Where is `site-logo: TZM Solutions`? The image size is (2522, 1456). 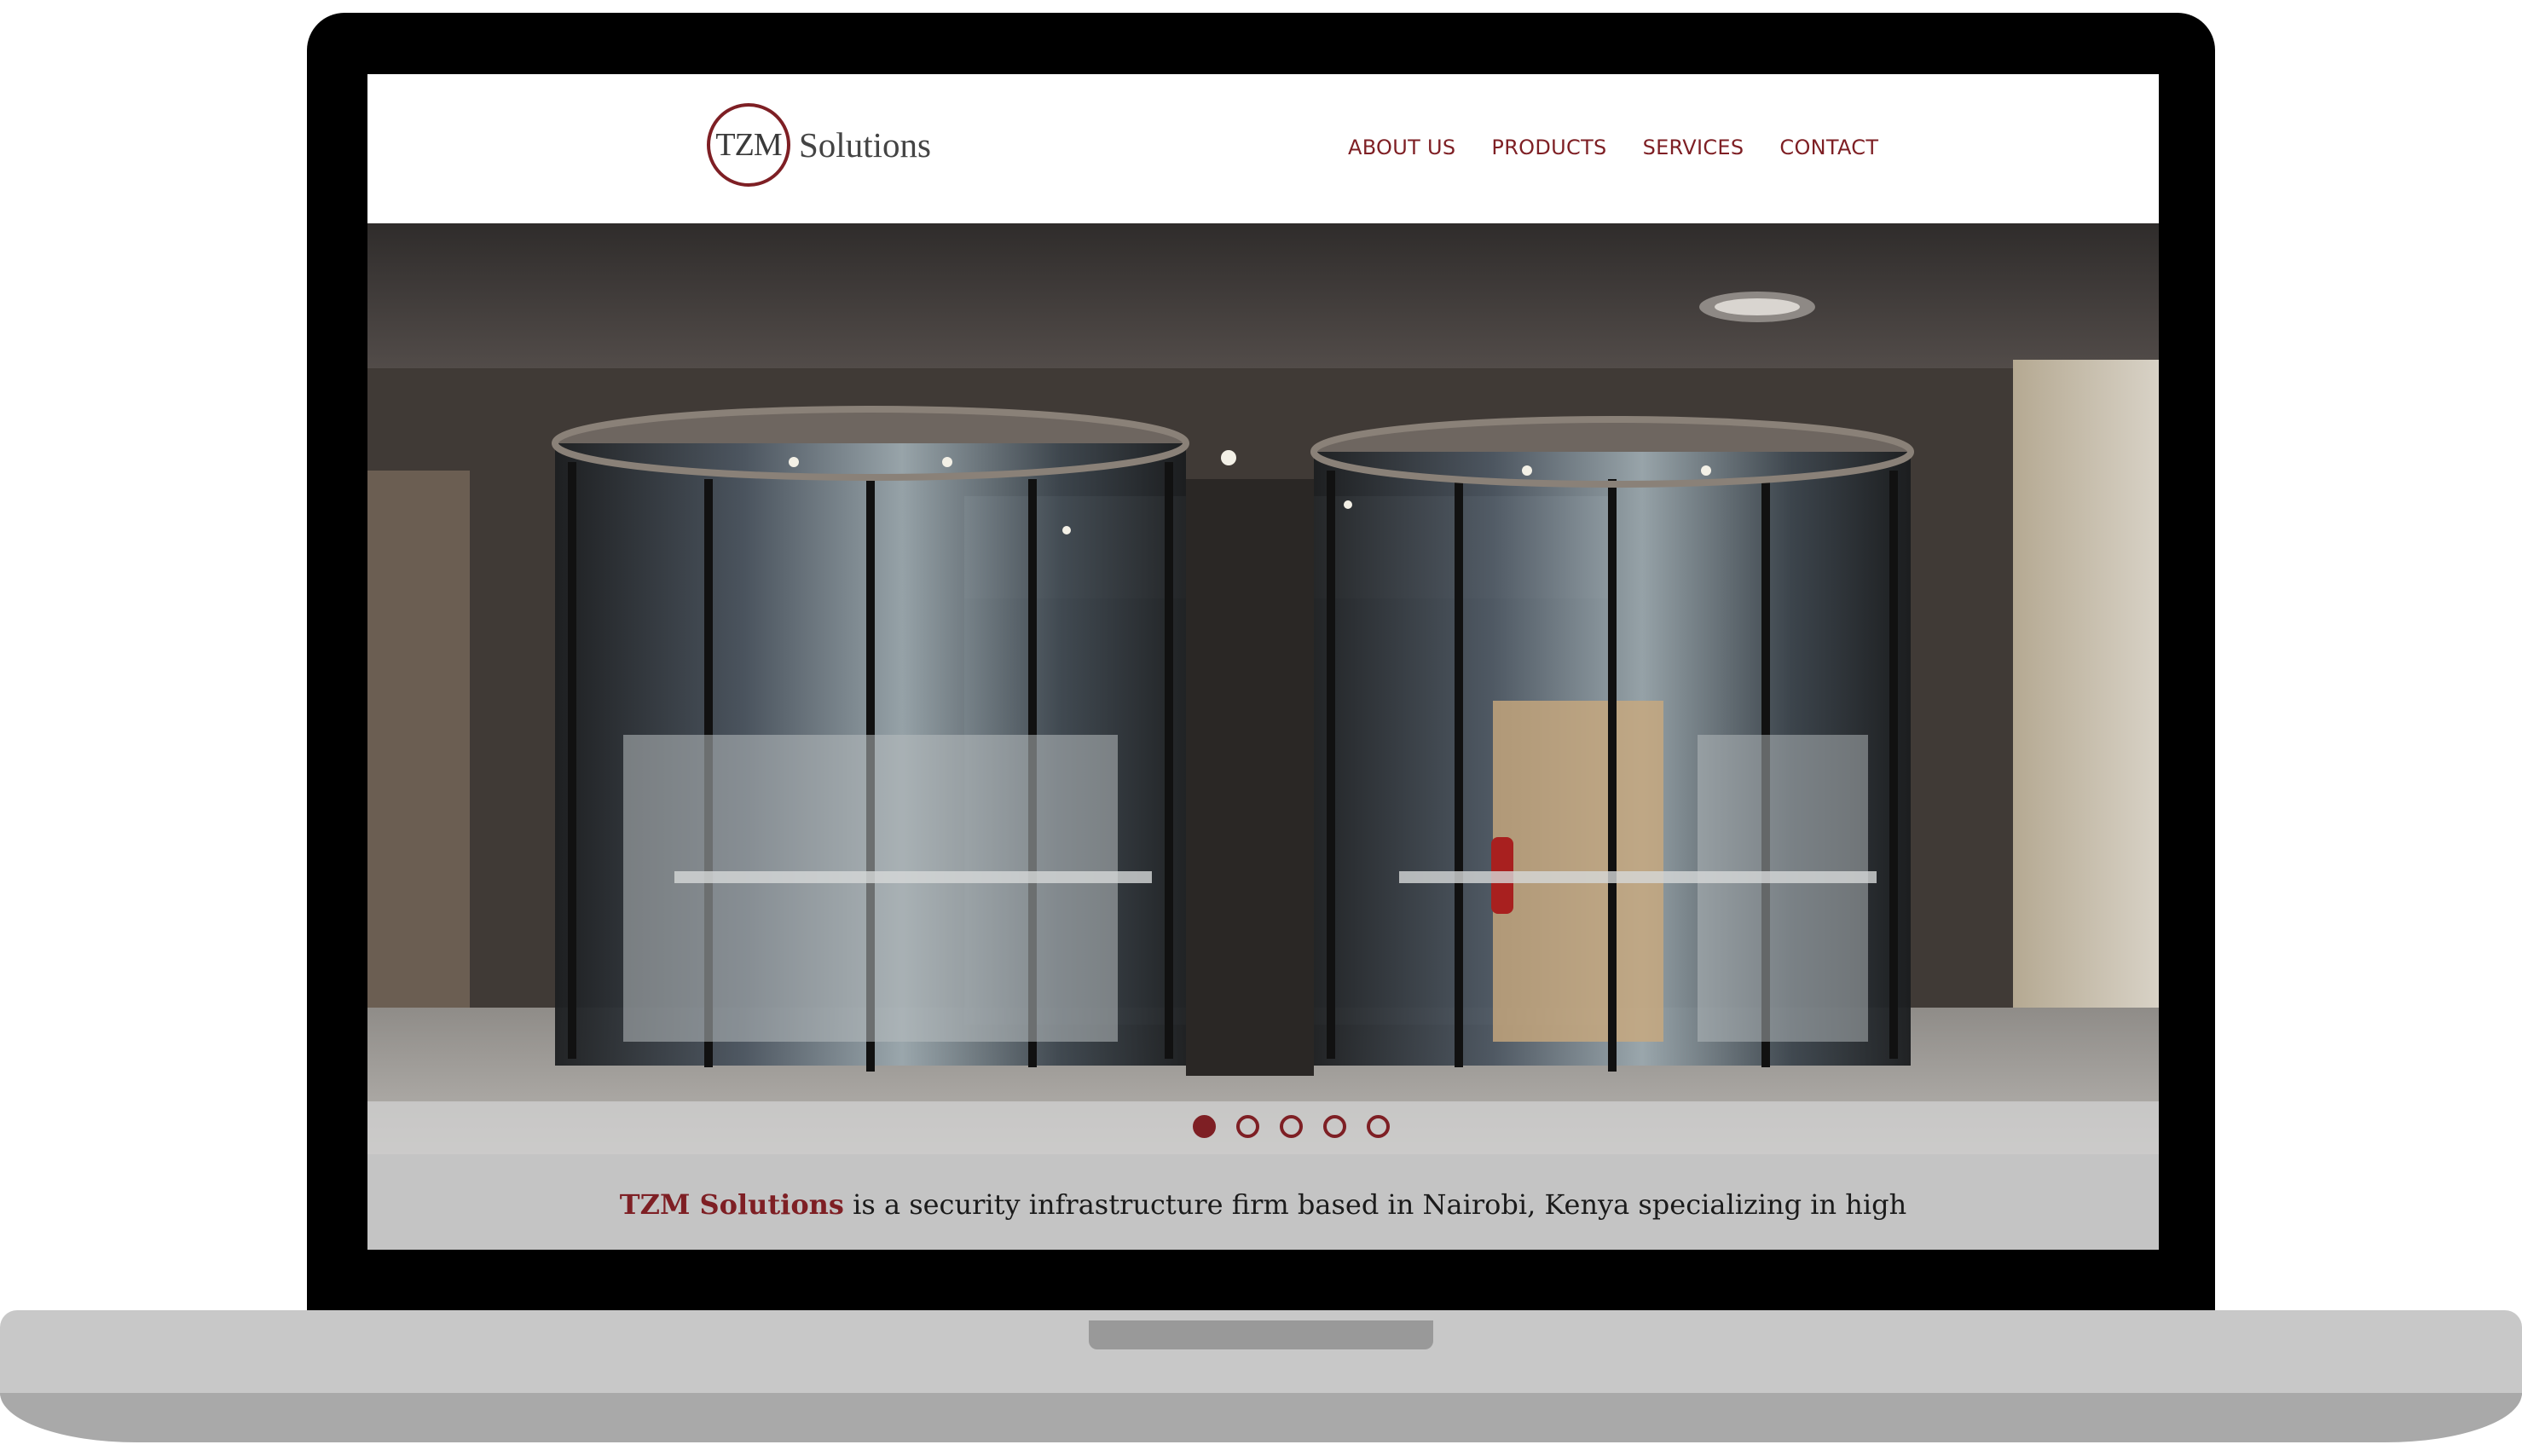
site-logo: TZM Solutions is located at coordinates (819, 145).